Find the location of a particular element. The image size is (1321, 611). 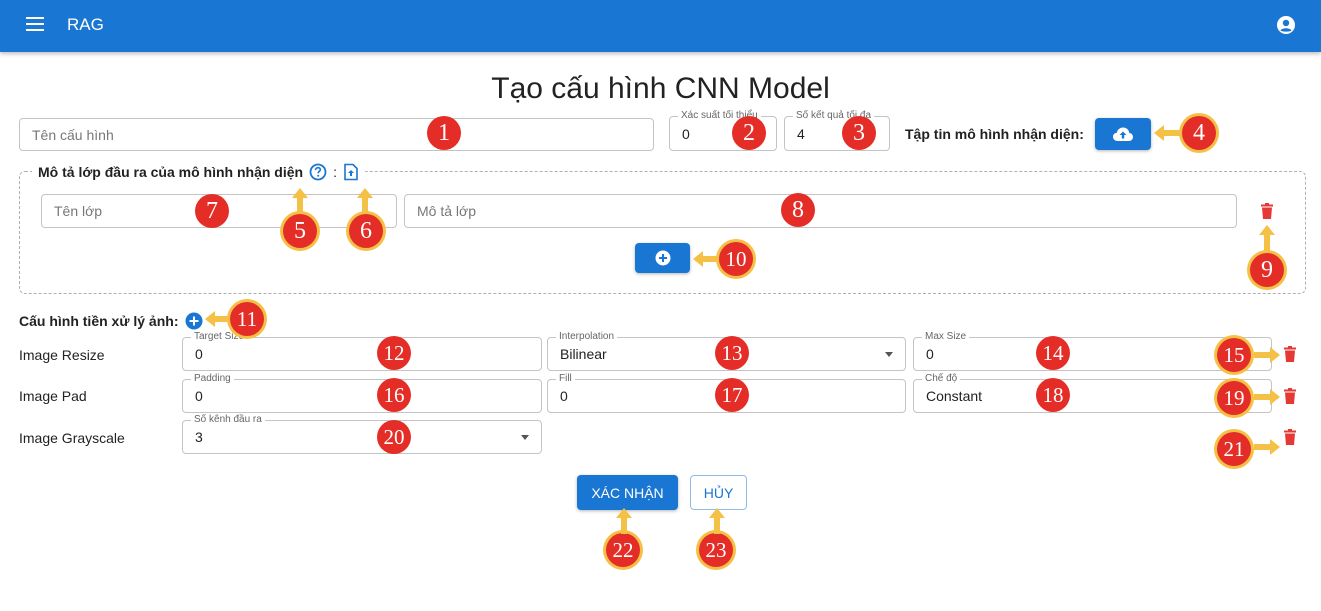

confirm-button: XÁC NHẬN is located at coordinates (627, 492).